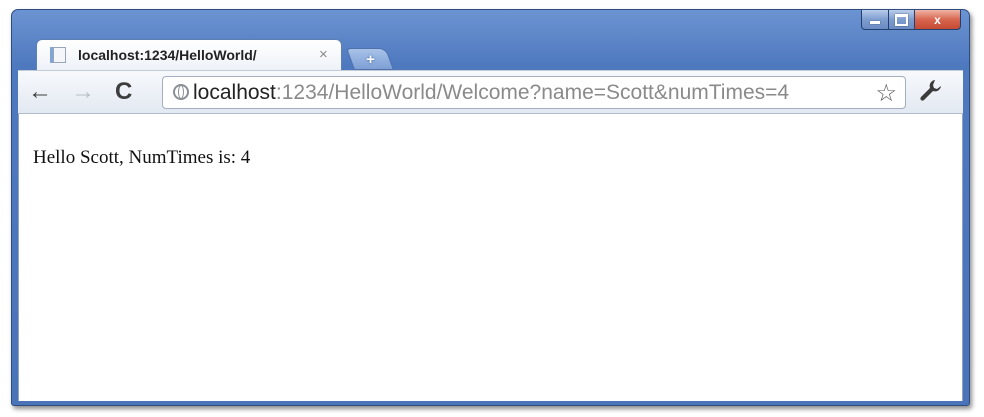 The width and height of the screenshot is (984, 417). Describe the element at coordinates (142, 157) in the screenshot. I see `page-message: Hello Scott, NumTimes is: 4` at that location.